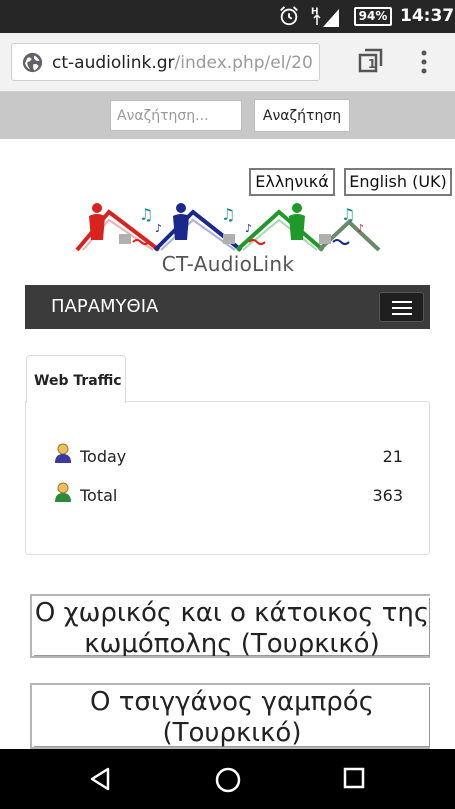 Image resolution: width=455 pixels, height=809 pixels. What do you see at coordinates (228, 264) in the screenshot?
I see `logo-text: CT-AudioLink` at bounding box center [228, 264].